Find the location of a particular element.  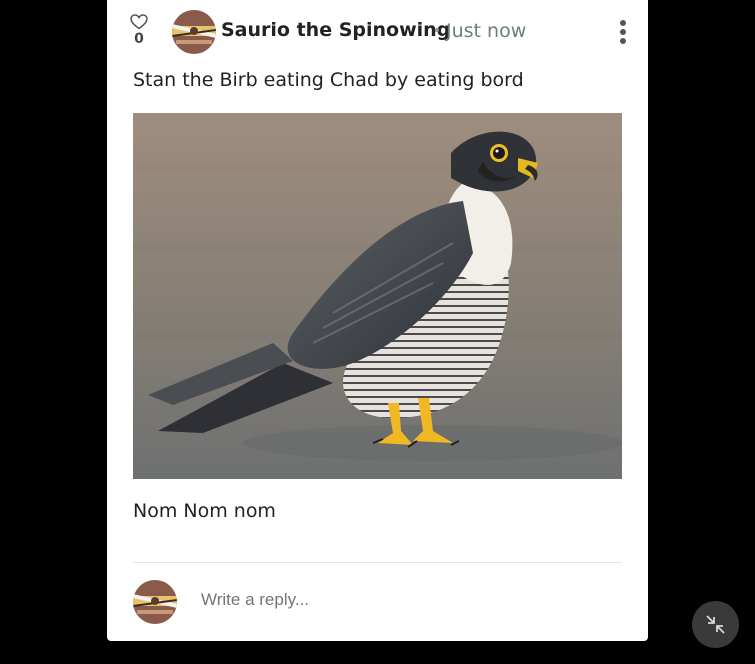

author-name: Saurio the Spinowing is located at coordinates (335, 30).